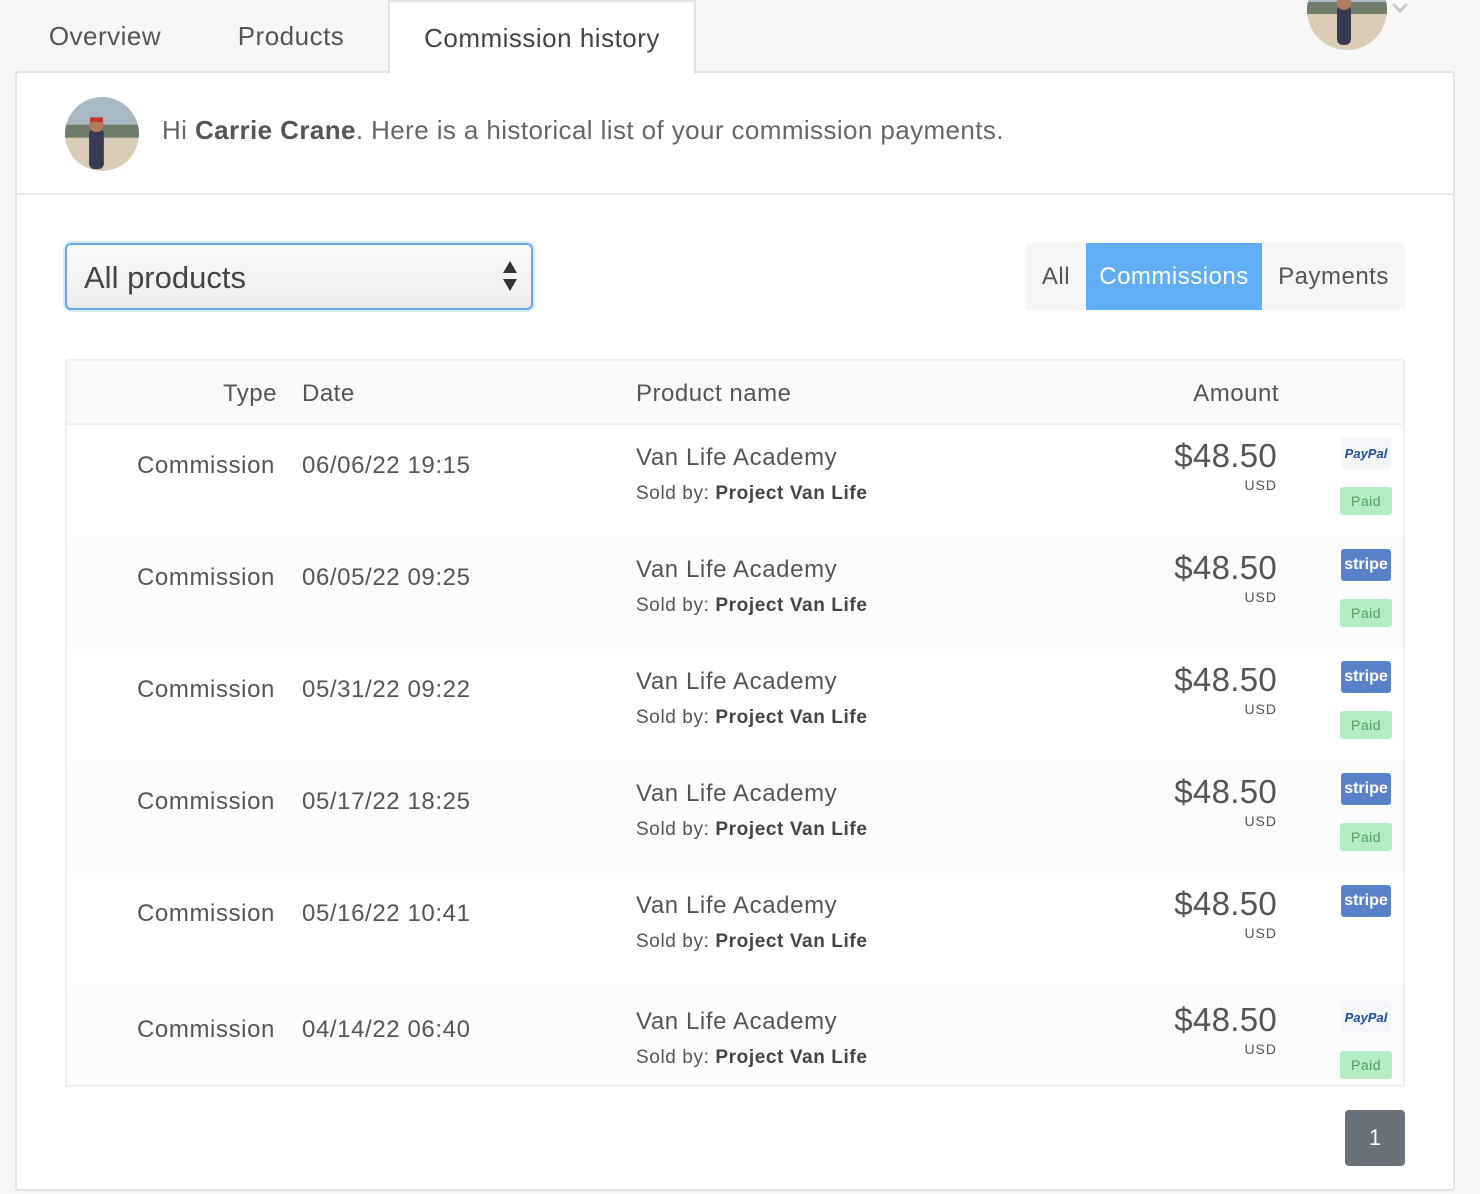 The height and width of the screenshot is (1194, 1480). Describe the element at coordinates (178, 130) in the screenshot. I see `greeting-prefix: Hi` at that location.